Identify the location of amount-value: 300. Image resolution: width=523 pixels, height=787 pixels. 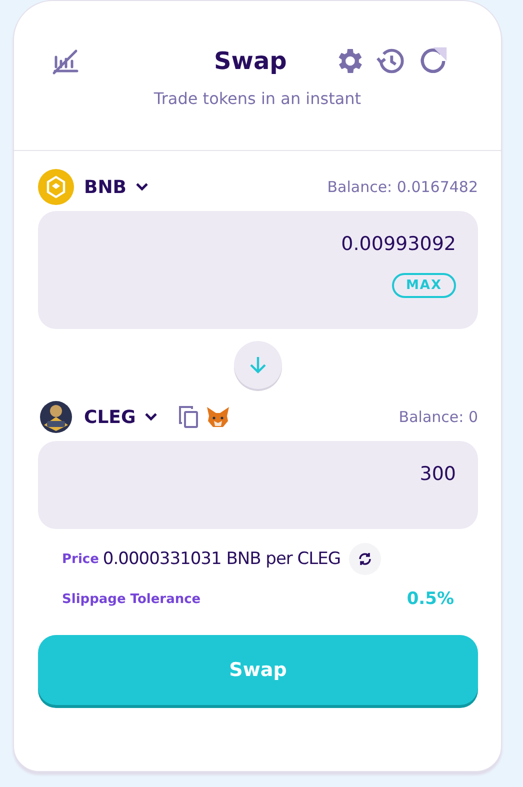
(438, 474).